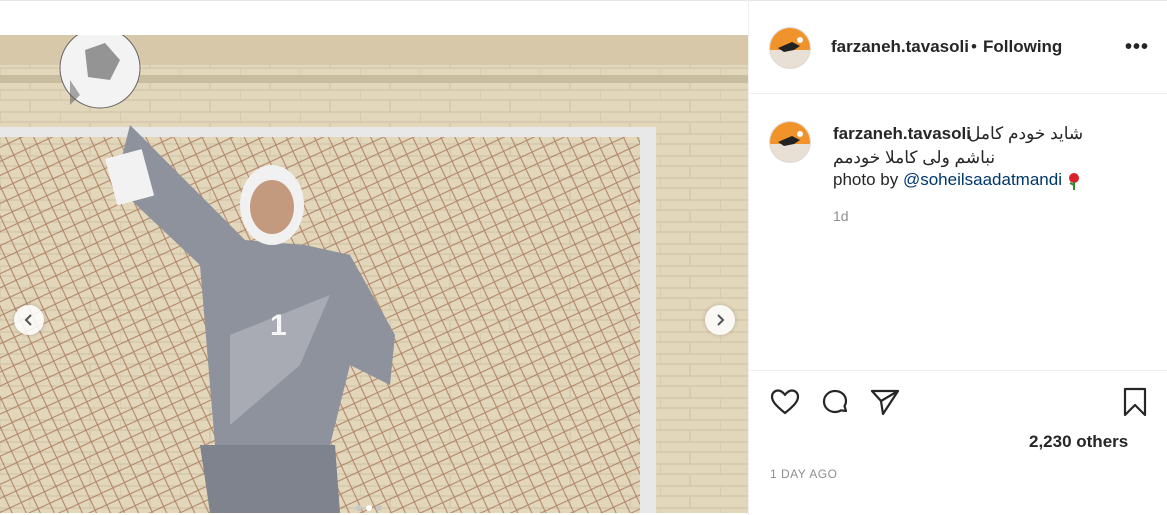 The height and width of the screenshot is (515, 1167). What do you see at coordinates (841, 216) in the screenshot?
I see `comment-timestamp: 1d` at bounding box center [841, 216].